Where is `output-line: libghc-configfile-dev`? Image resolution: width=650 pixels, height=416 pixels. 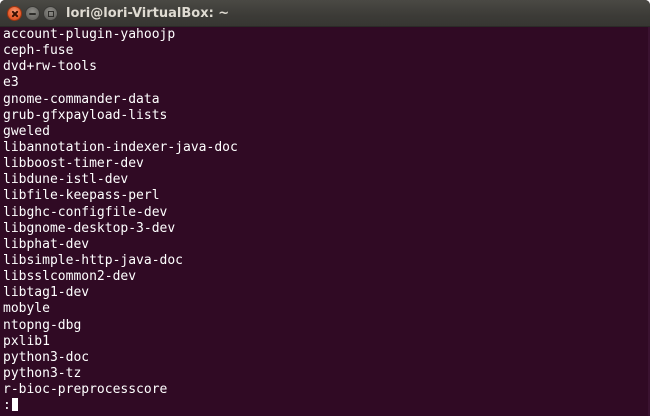
output-line: libghc-configfile-dev is located at coordinates (85, 212).